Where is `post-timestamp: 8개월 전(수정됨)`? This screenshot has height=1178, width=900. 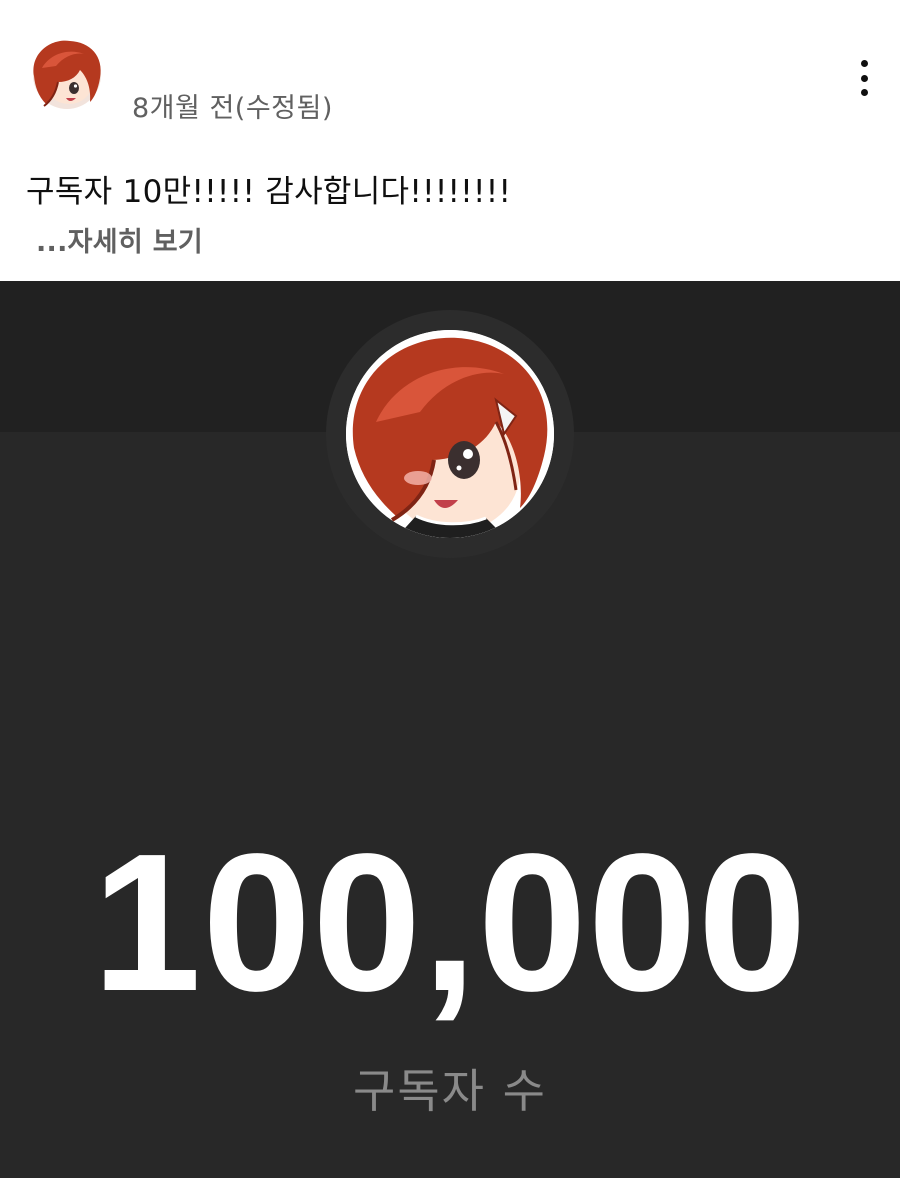
post-timestamp: 8개월 전(수정됨) is located at coordinates (232, 108).